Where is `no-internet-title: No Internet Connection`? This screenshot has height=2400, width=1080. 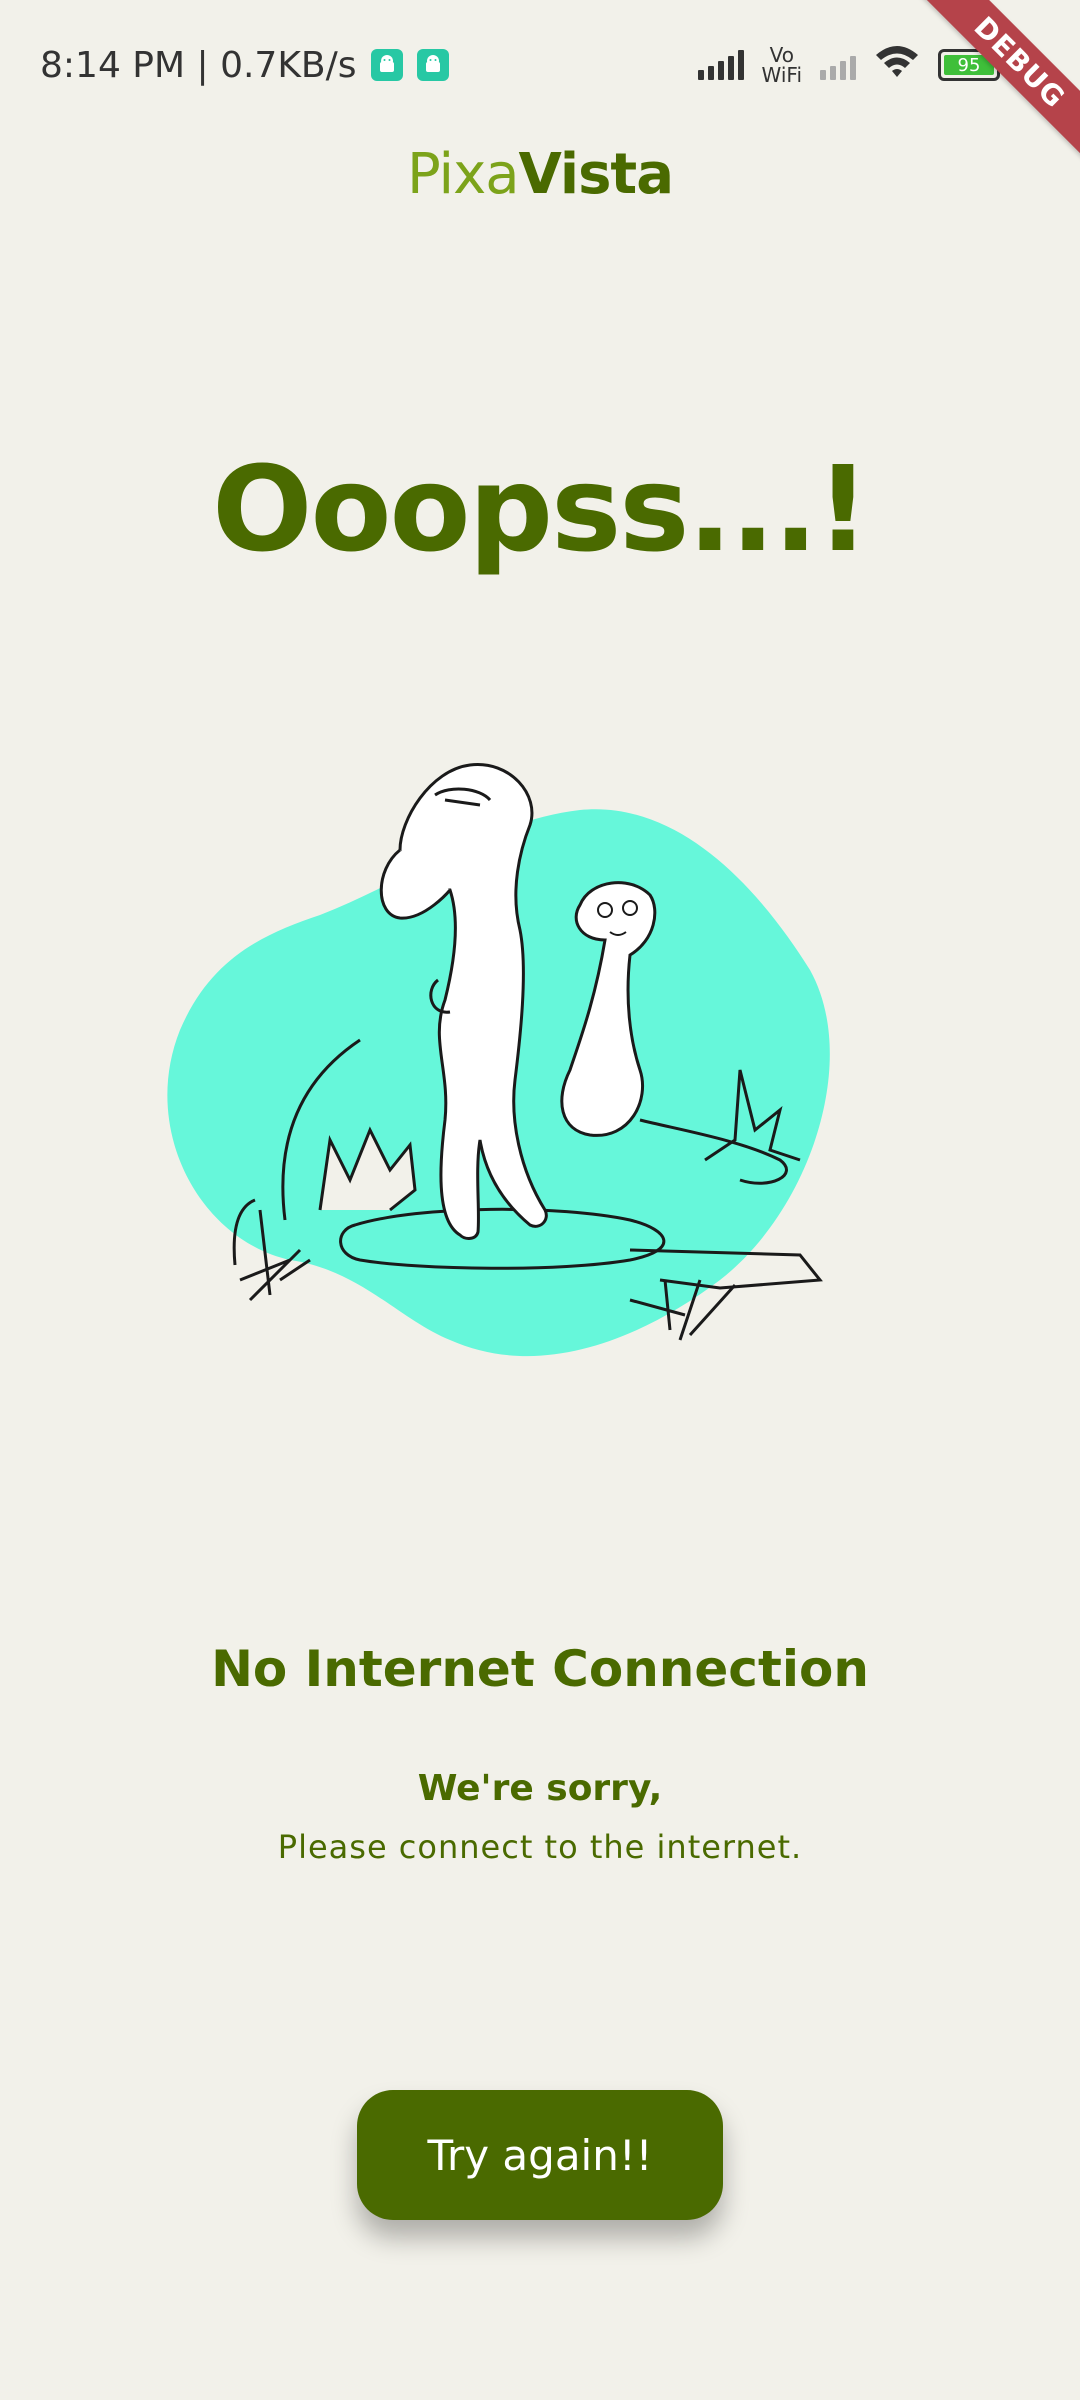 no-internet-title: No Internet Connection is located at coordinates (540, 1669).